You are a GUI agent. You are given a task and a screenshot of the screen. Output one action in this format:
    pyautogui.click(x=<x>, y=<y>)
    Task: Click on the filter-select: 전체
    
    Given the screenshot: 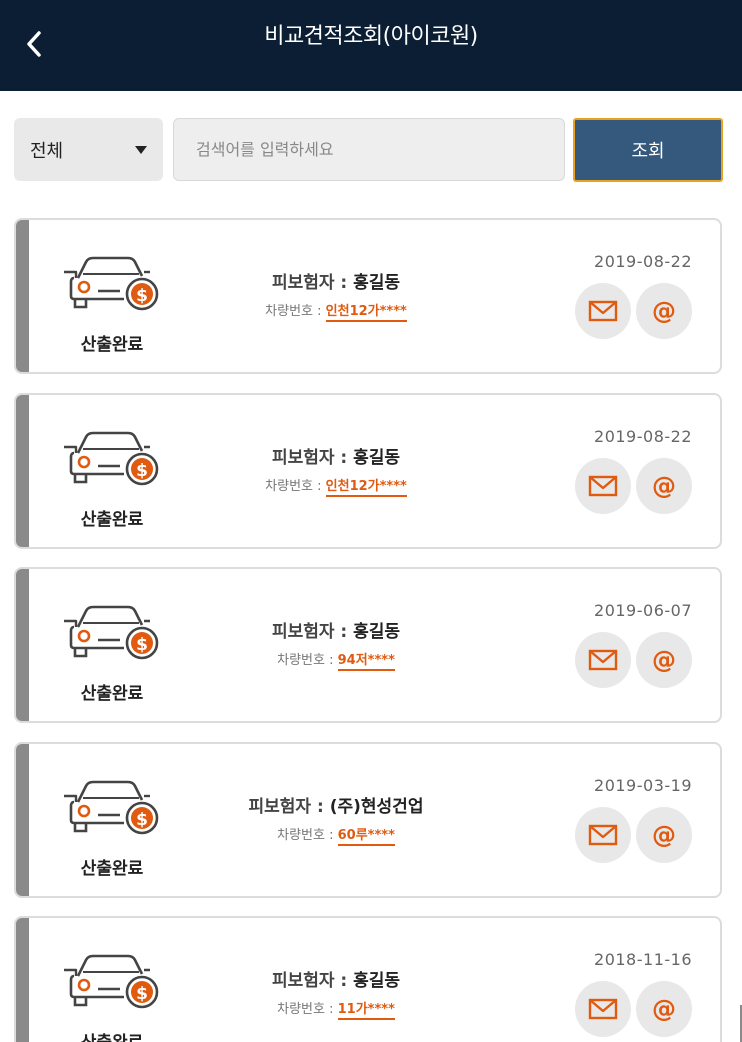 What is the action you would take?
    pyautogui.click(x=88, y=149)
    